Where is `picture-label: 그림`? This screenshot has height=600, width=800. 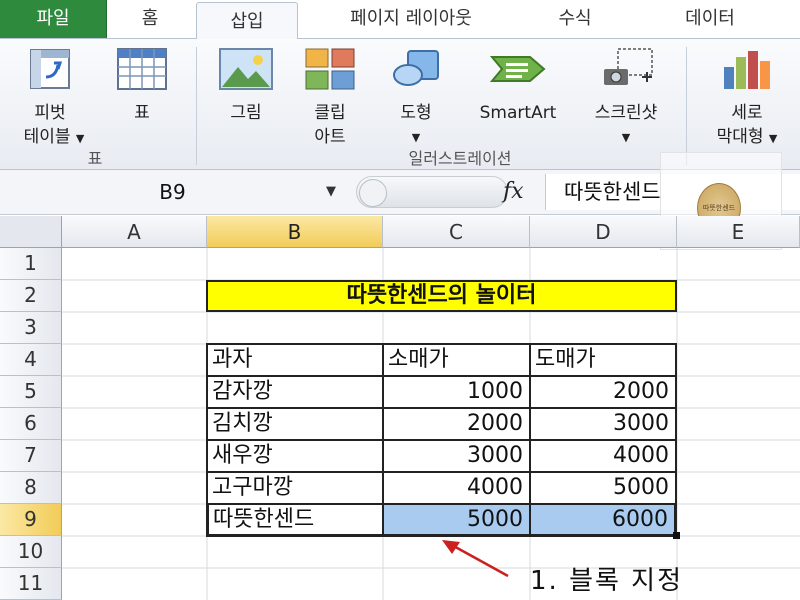 picture-label: 그림 is located at coordinates (246, 113).